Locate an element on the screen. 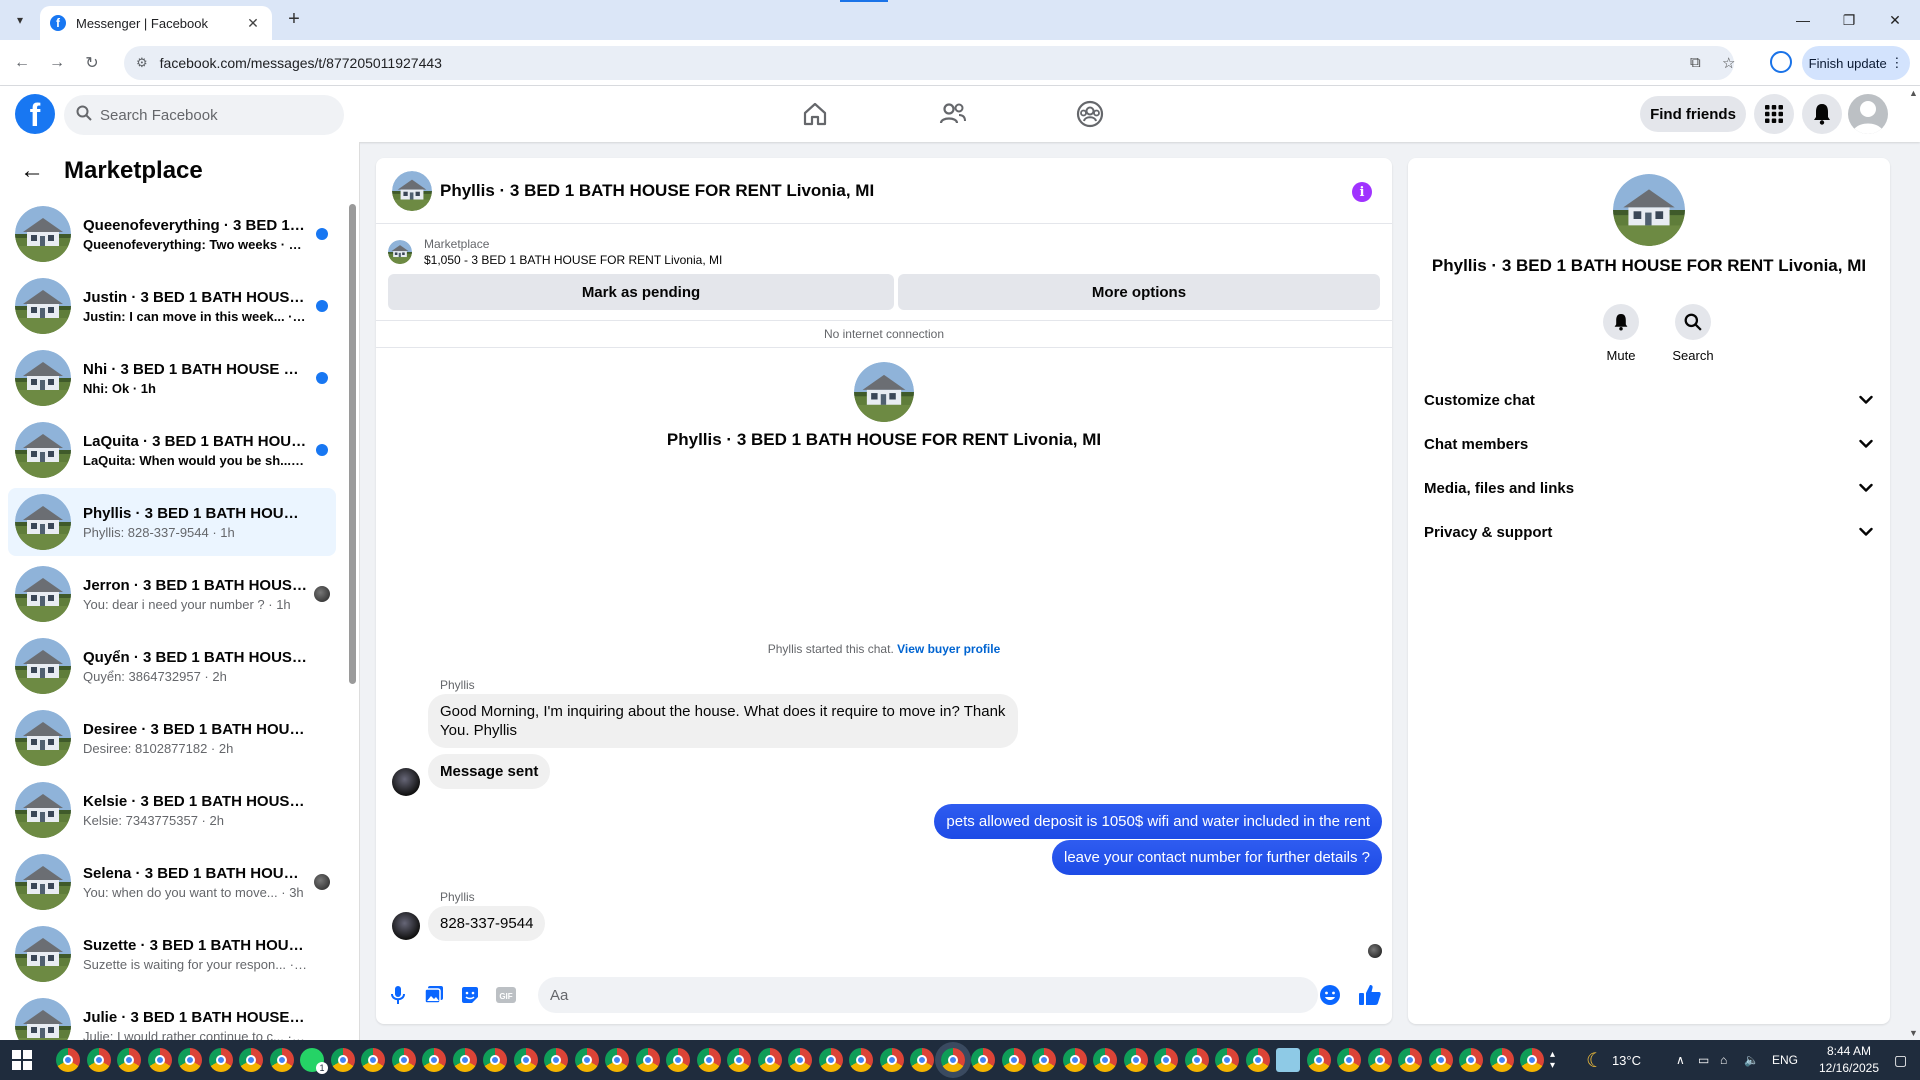 This screenshot has height=1080, width=1920. bookmark-star-icon: ☆ is located at coordinates (1728, 63).